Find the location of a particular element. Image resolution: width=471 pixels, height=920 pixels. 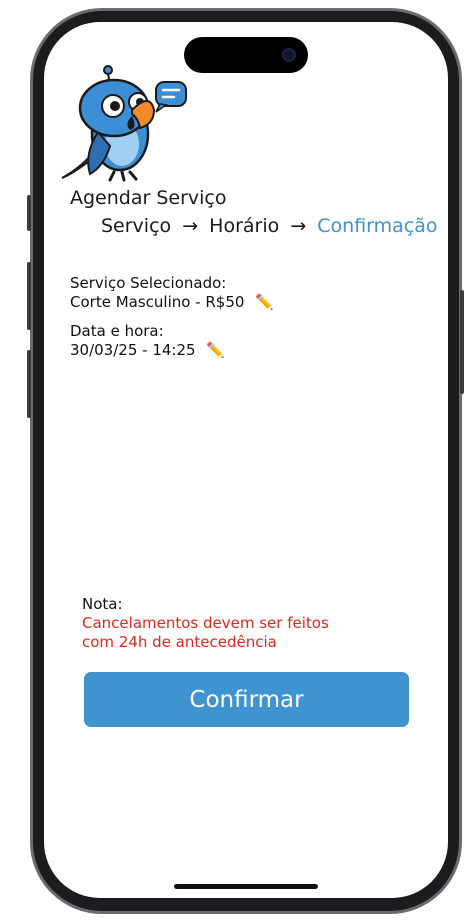

step-service: Serviço is located at coordinates (136, 226).